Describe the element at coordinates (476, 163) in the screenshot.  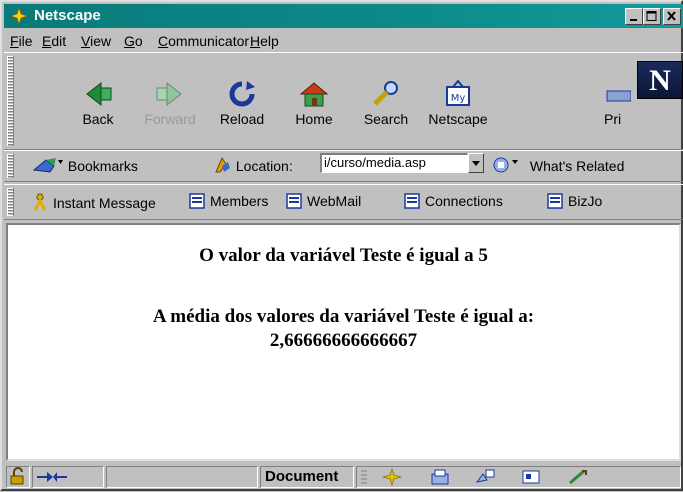
I see `location-dropdown-button` at that location.